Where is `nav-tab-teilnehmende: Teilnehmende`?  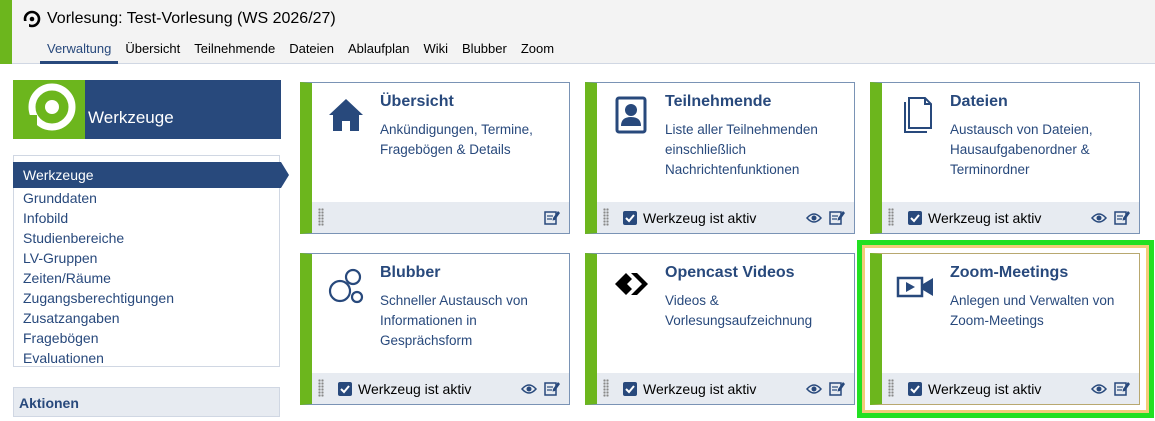
nav-tab-teilnehmende: Teilnehmende is located at coordinates (234, 52).